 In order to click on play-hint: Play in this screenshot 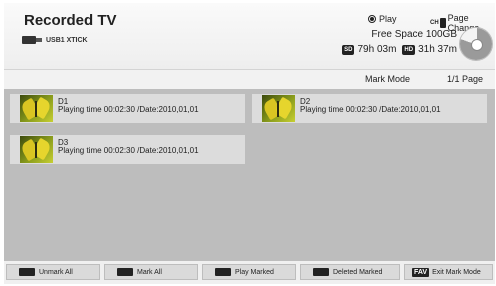, I will do `click(382, 19)`.